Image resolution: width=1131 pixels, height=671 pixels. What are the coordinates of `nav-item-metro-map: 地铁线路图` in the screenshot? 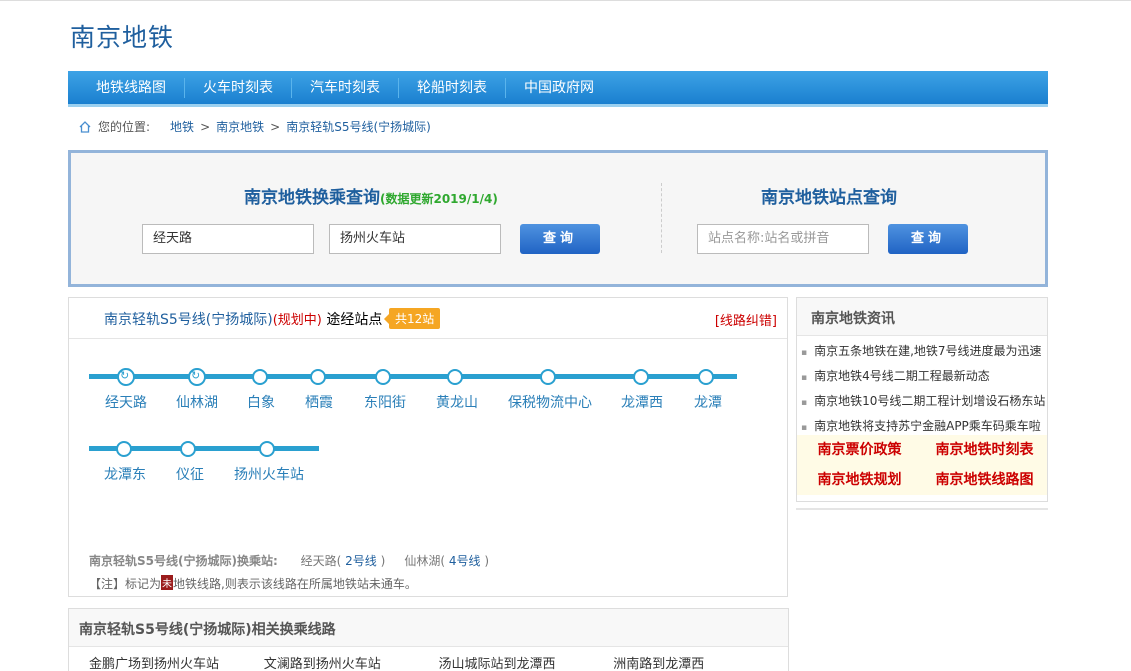 It's located at (131, 87).